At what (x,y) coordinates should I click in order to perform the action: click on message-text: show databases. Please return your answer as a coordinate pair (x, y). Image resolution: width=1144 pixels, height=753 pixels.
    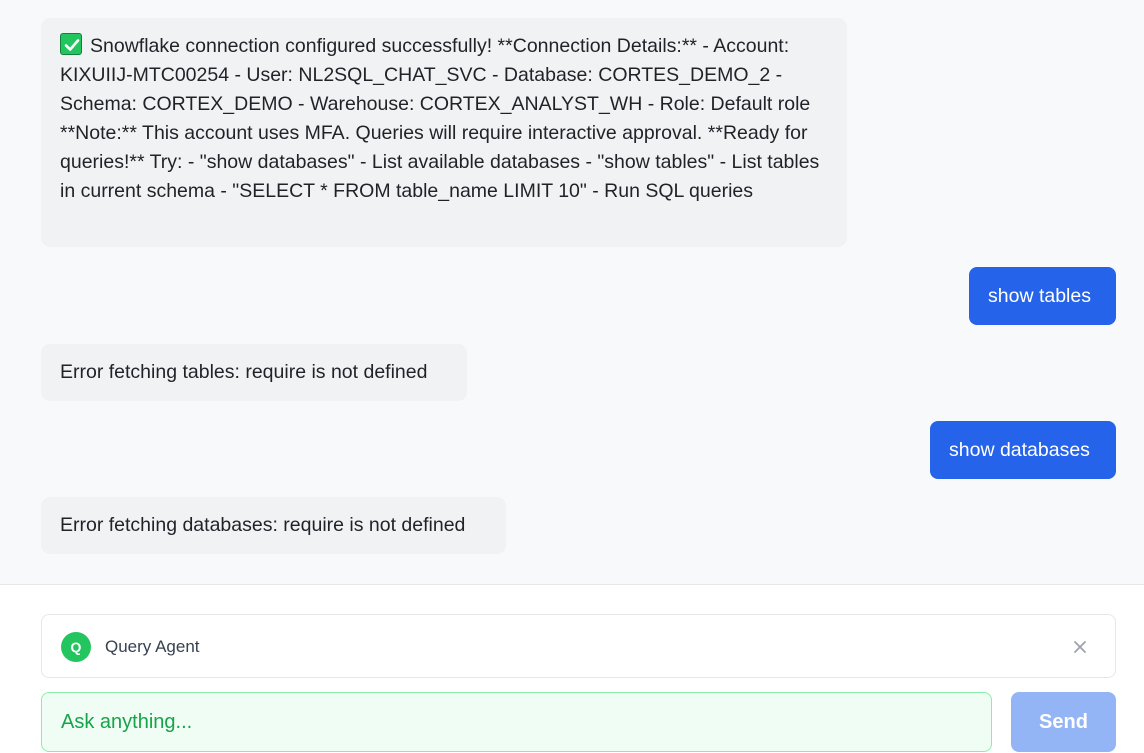
    Looking at the image, I should click on (1019, 450).